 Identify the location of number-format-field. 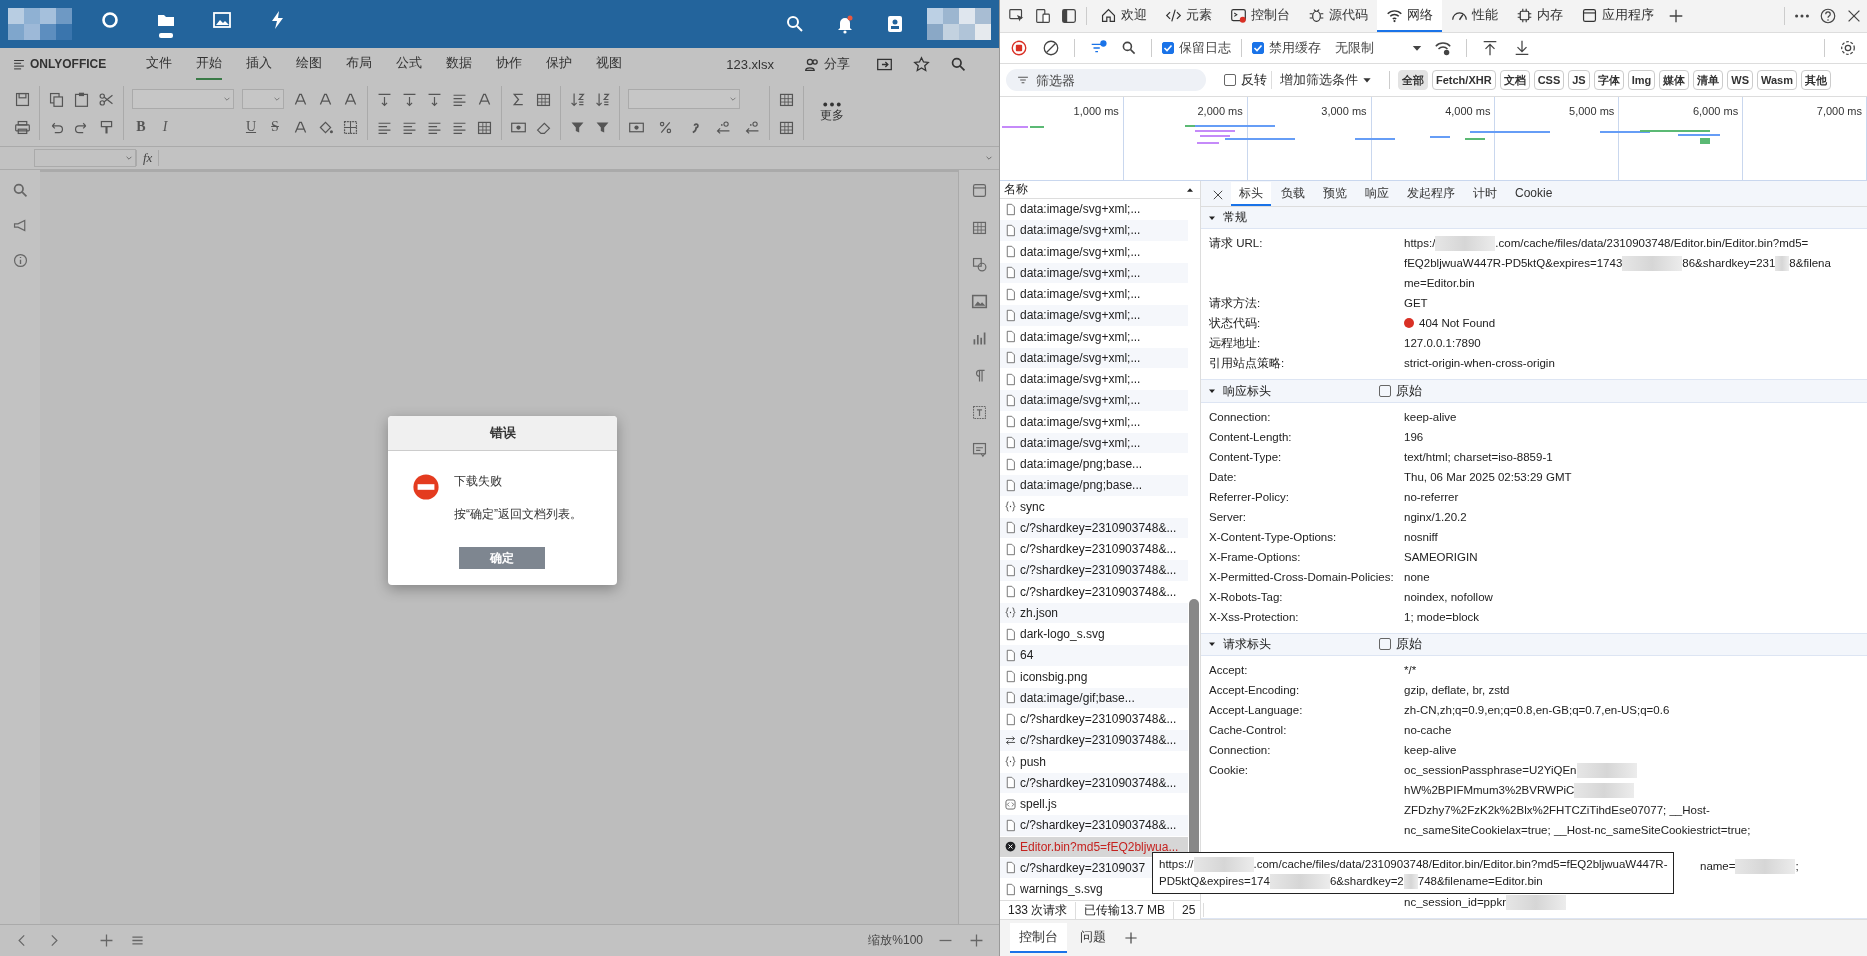
(684, 99).